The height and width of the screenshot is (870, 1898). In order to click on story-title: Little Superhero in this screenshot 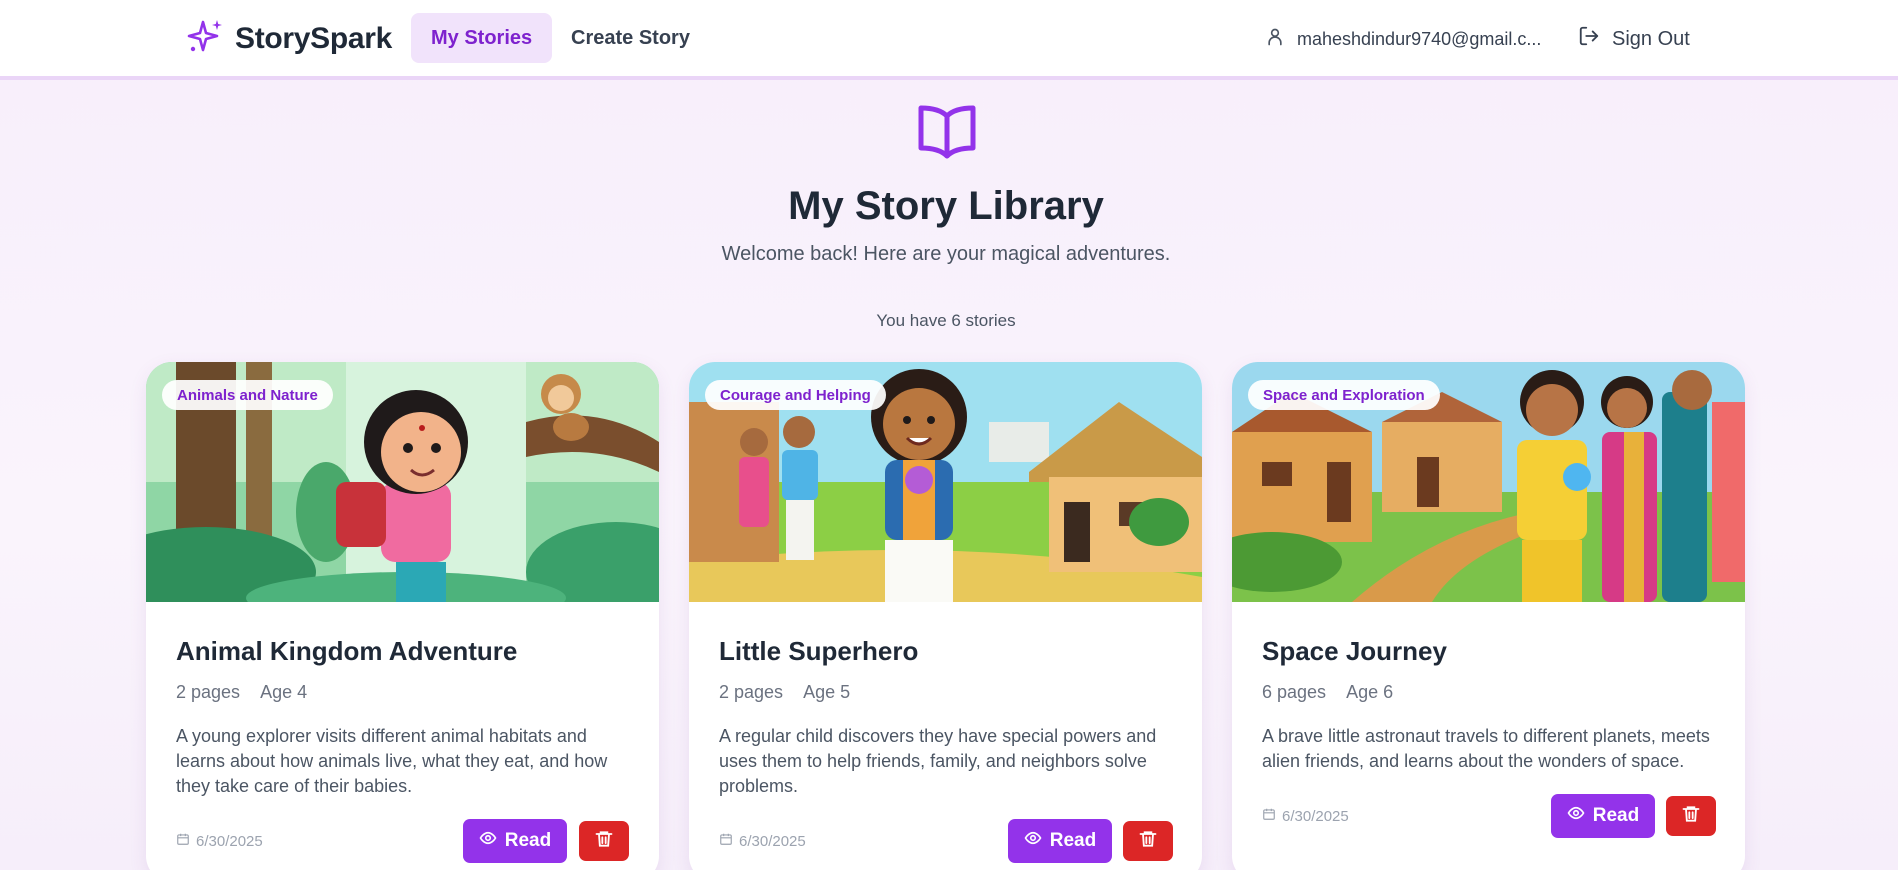, I will do `click(818, 651)`.